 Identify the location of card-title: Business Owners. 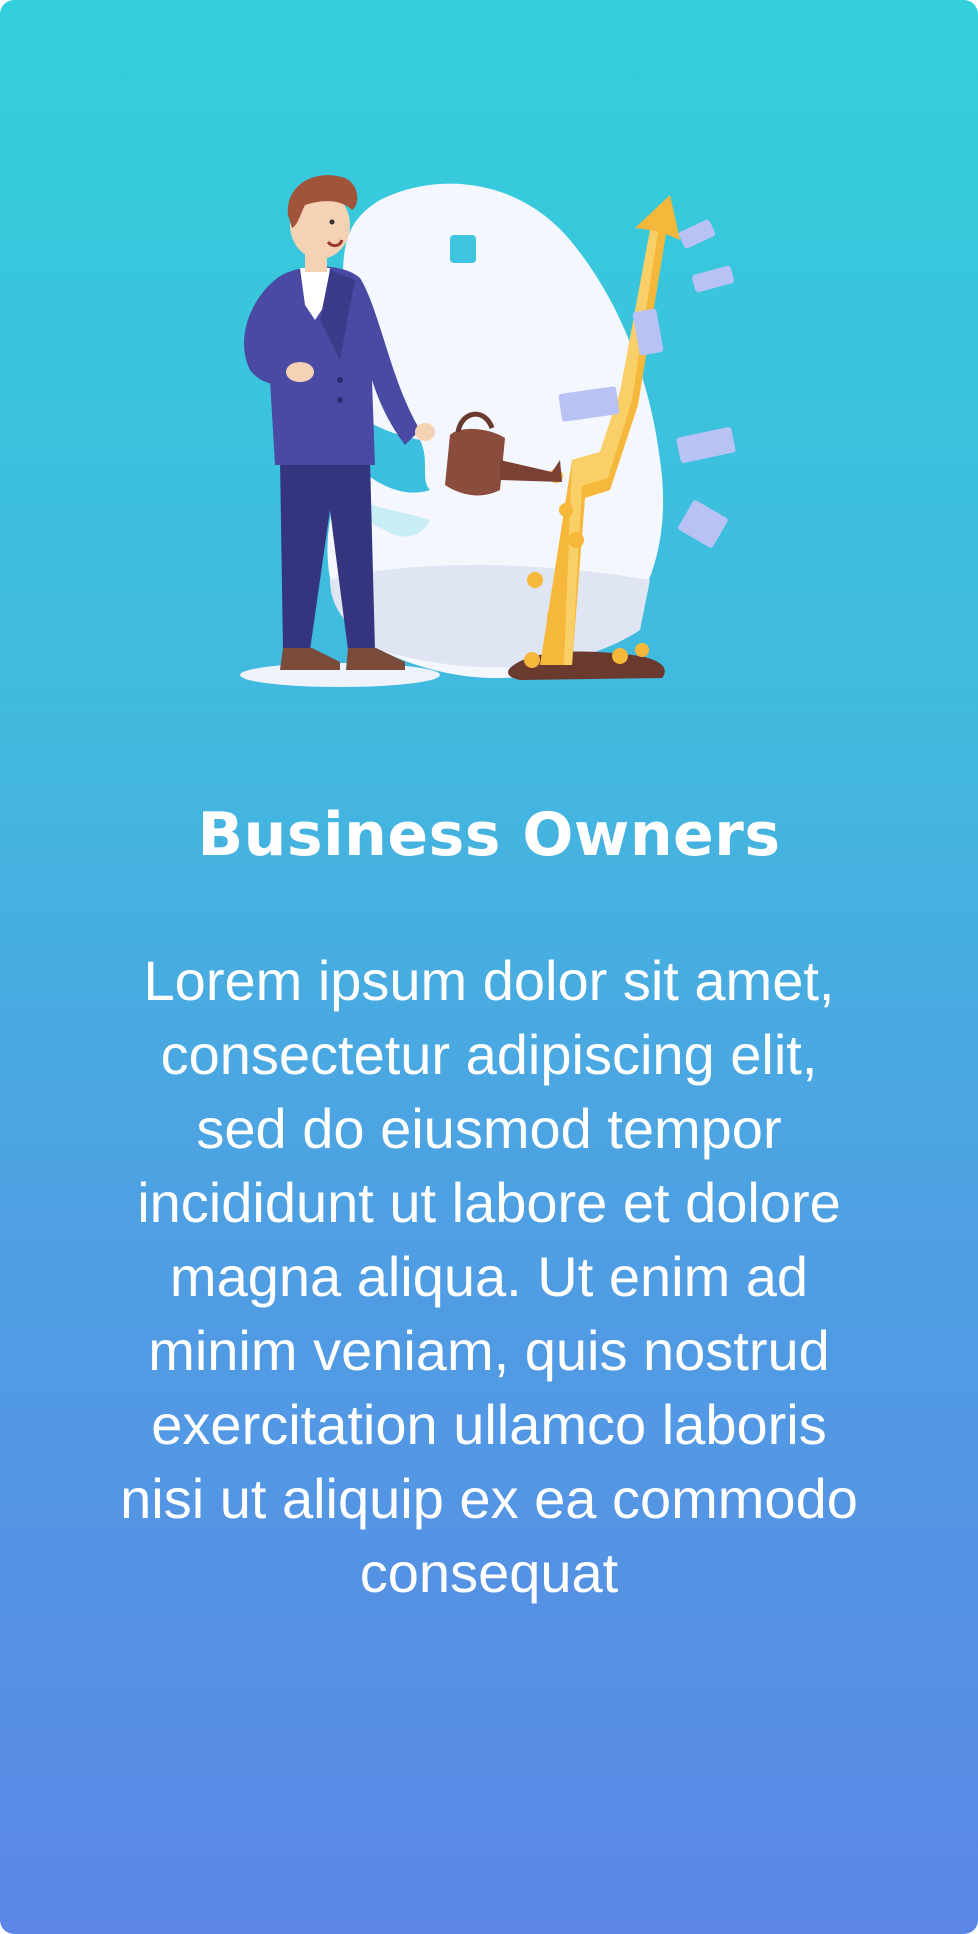
(489, 835).